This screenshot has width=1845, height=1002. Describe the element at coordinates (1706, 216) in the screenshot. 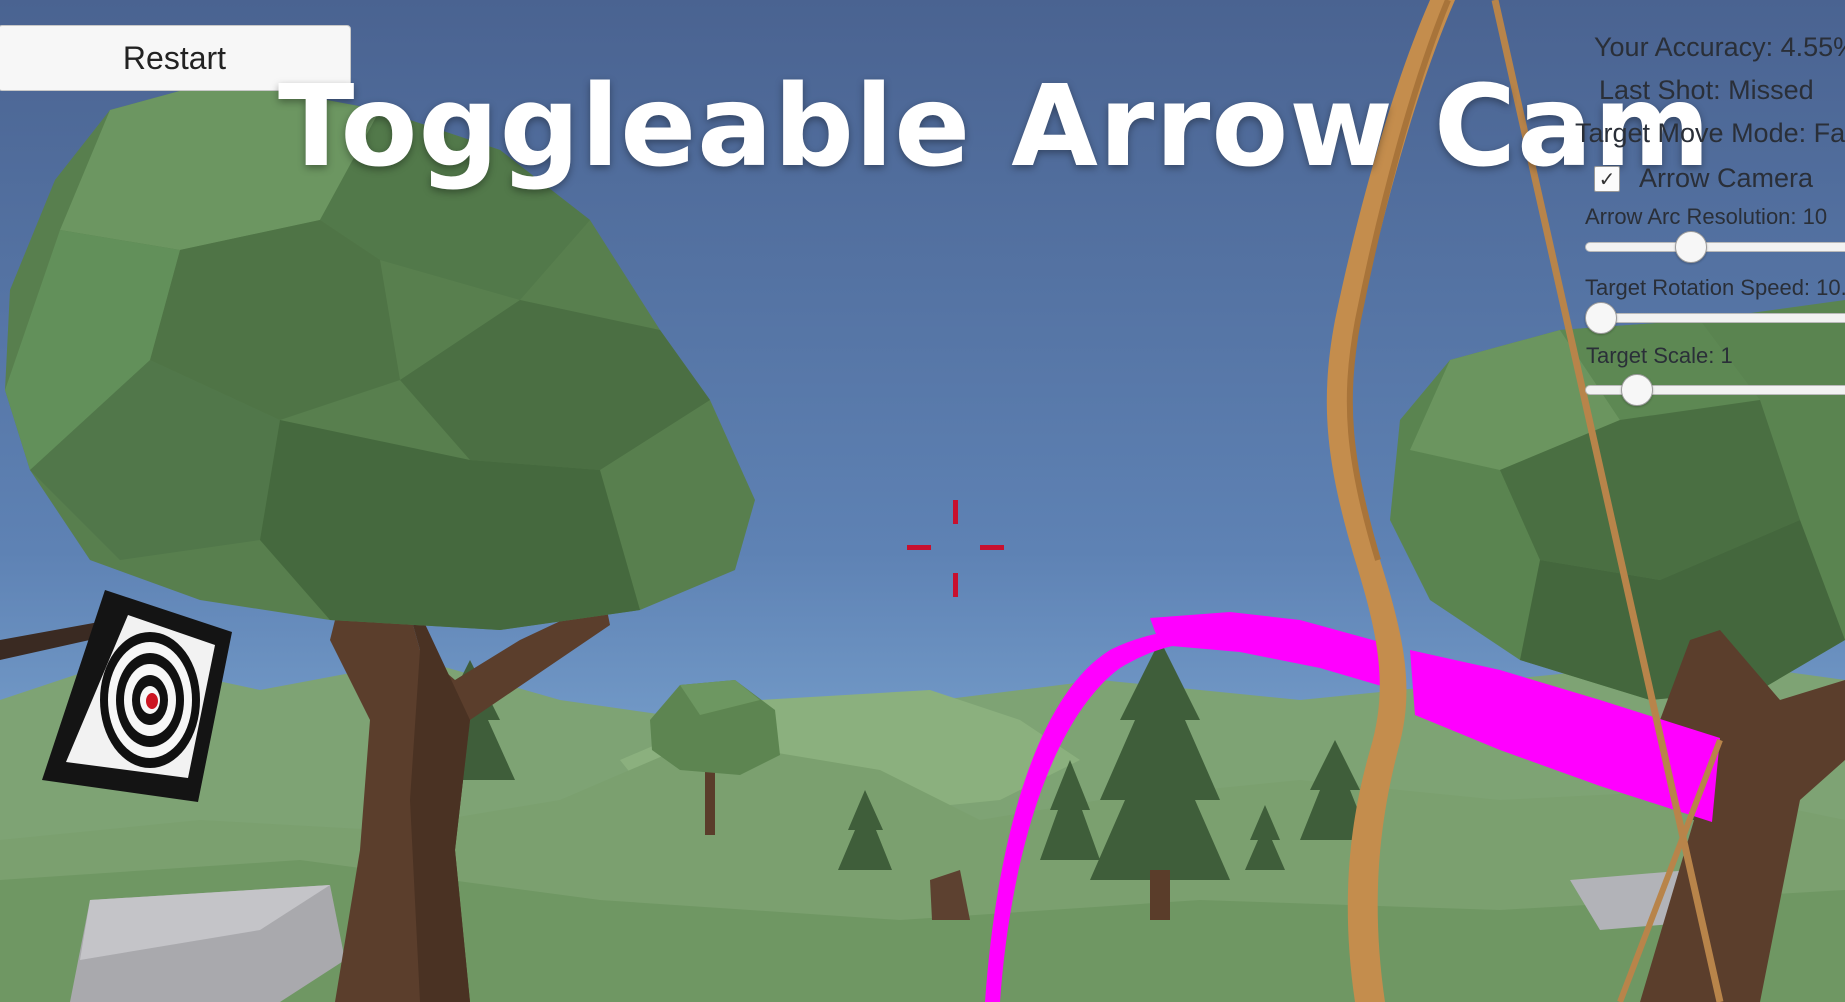

I see `arrow-arc-resolution-label: Arrow Arc Resolution: 10` at that location.